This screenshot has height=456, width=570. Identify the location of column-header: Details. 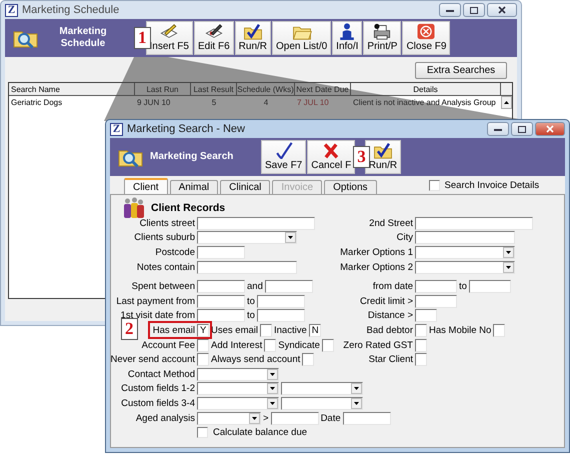
(426, 89).